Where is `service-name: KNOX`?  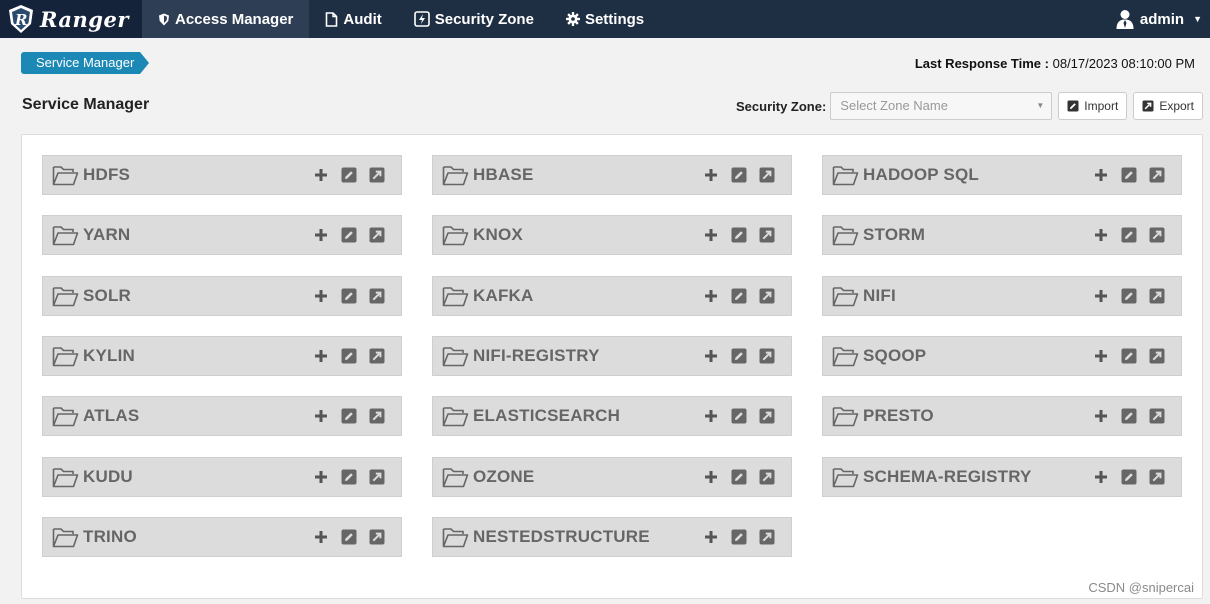
service-name: KNOX is located at coordinates (498, 235).